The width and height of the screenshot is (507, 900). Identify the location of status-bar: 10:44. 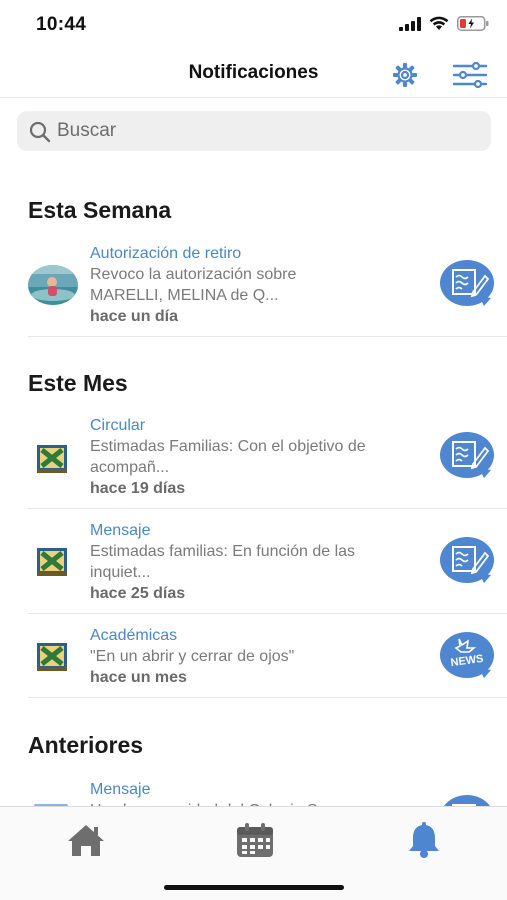
(253, 25).